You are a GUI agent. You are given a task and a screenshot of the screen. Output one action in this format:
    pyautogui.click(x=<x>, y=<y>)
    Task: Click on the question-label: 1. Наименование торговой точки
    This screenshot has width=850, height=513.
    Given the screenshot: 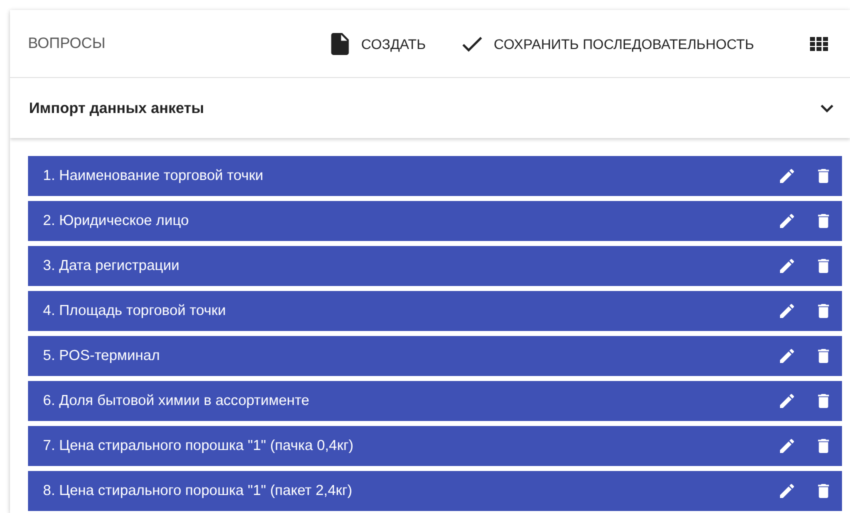 What is the action you would take?
    pyautogui.click(x=153, y=176)
    